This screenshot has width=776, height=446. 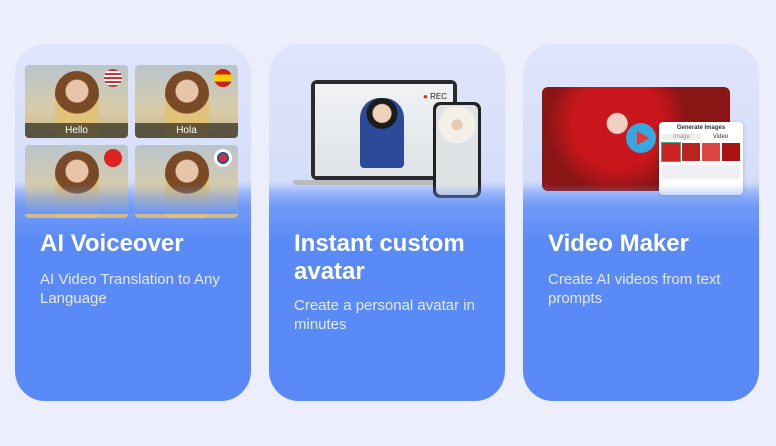 What do you see at coordinates (379, 257) in the screenshot?
I see `card-title: Instant custom avatar` at bounding box center [379, 257].